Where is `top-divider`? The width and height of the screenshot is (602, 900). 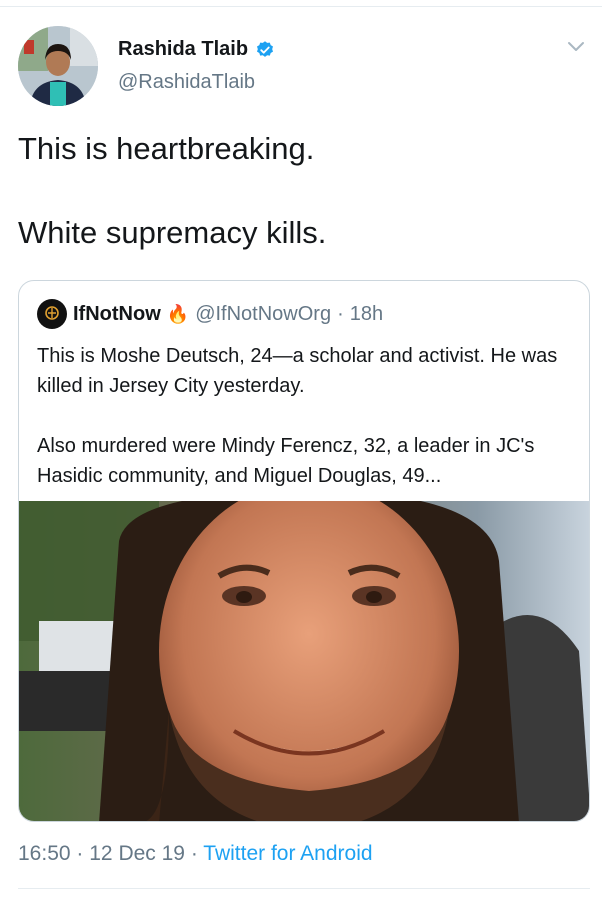
top-divider is located at coordinates (301, 6).